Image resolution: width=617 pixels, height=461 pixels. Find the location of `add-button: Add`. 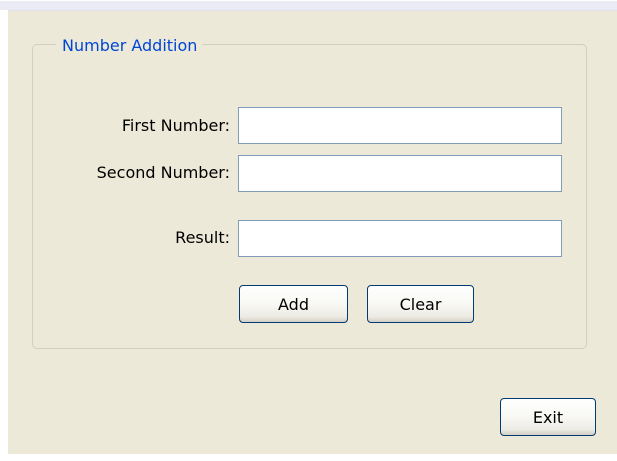

add-button: Add is located at coordinates (293, 304).